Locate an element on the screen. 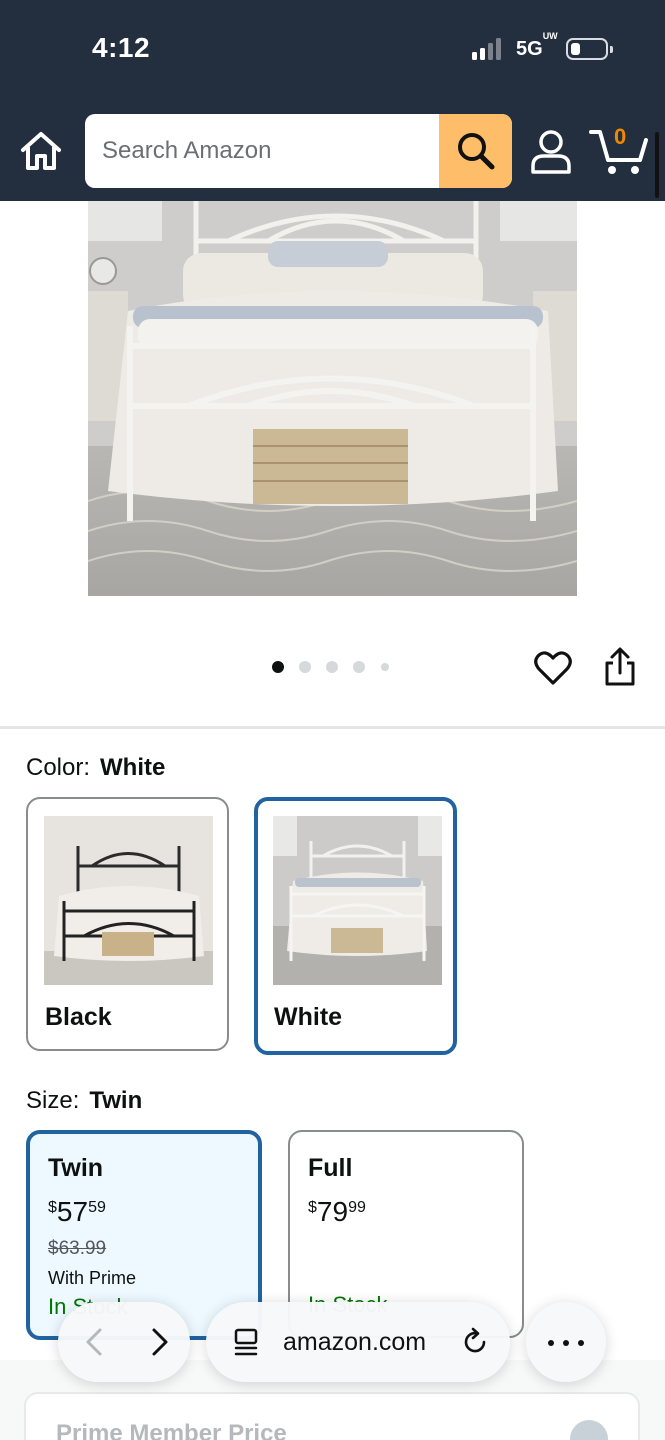  prime-price-box: Prime Member Price is located at coordinates (332, 1416).